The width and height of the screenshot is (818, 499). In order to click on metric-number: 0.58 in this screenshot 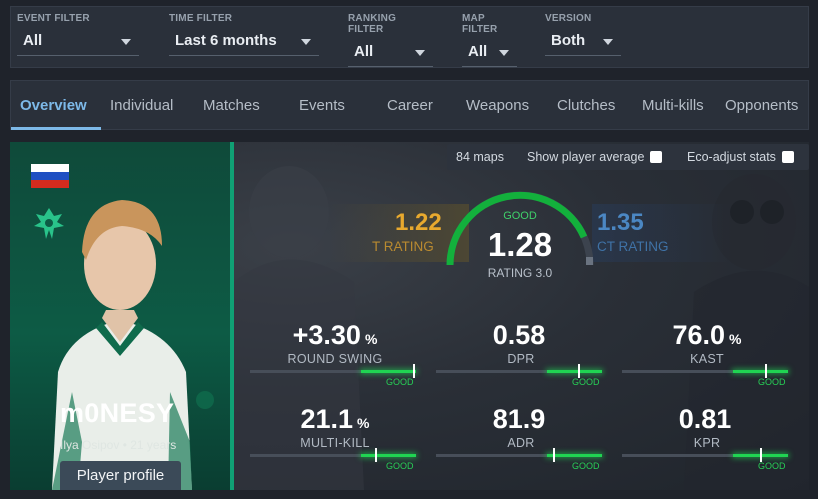, I will do `click(519, 335)`.